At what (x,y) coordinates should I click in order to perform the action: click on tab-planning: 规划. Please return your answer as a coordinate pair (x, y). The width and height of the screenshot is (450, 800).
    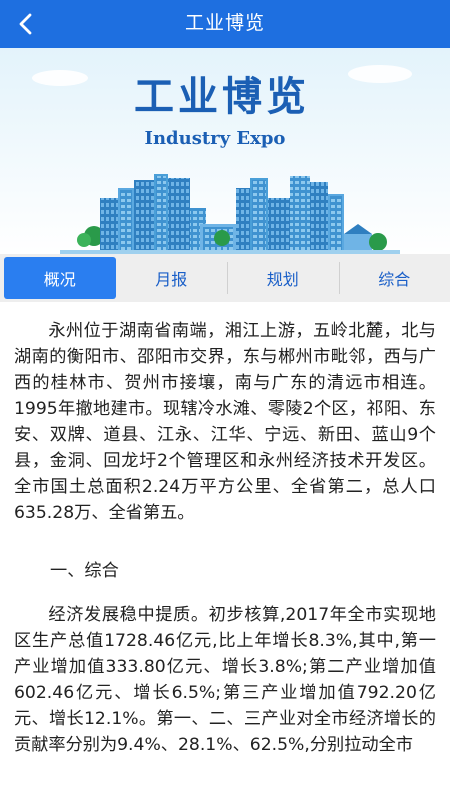
    Looking at the image, I should click on (283, 278).